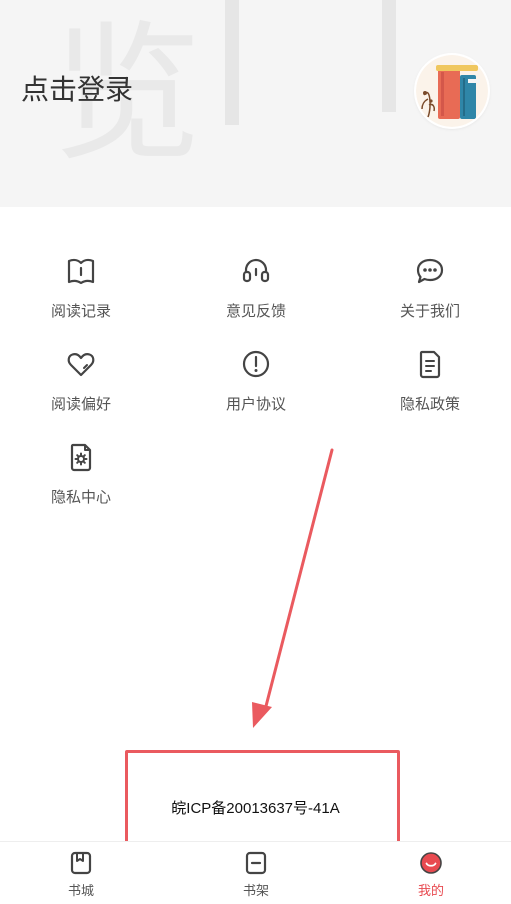 The image size is (511, 904). I want to click on menu-item-reading-history: 阅读记录, so click(83, 295).